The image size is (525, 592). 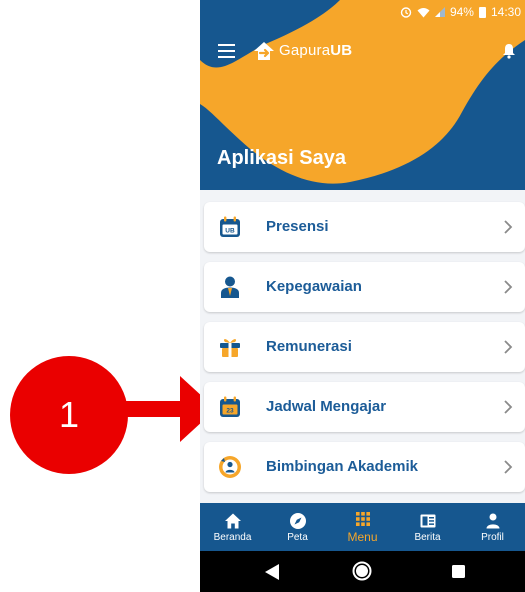 I want to click on news-icon, so click(x=427, y=520).